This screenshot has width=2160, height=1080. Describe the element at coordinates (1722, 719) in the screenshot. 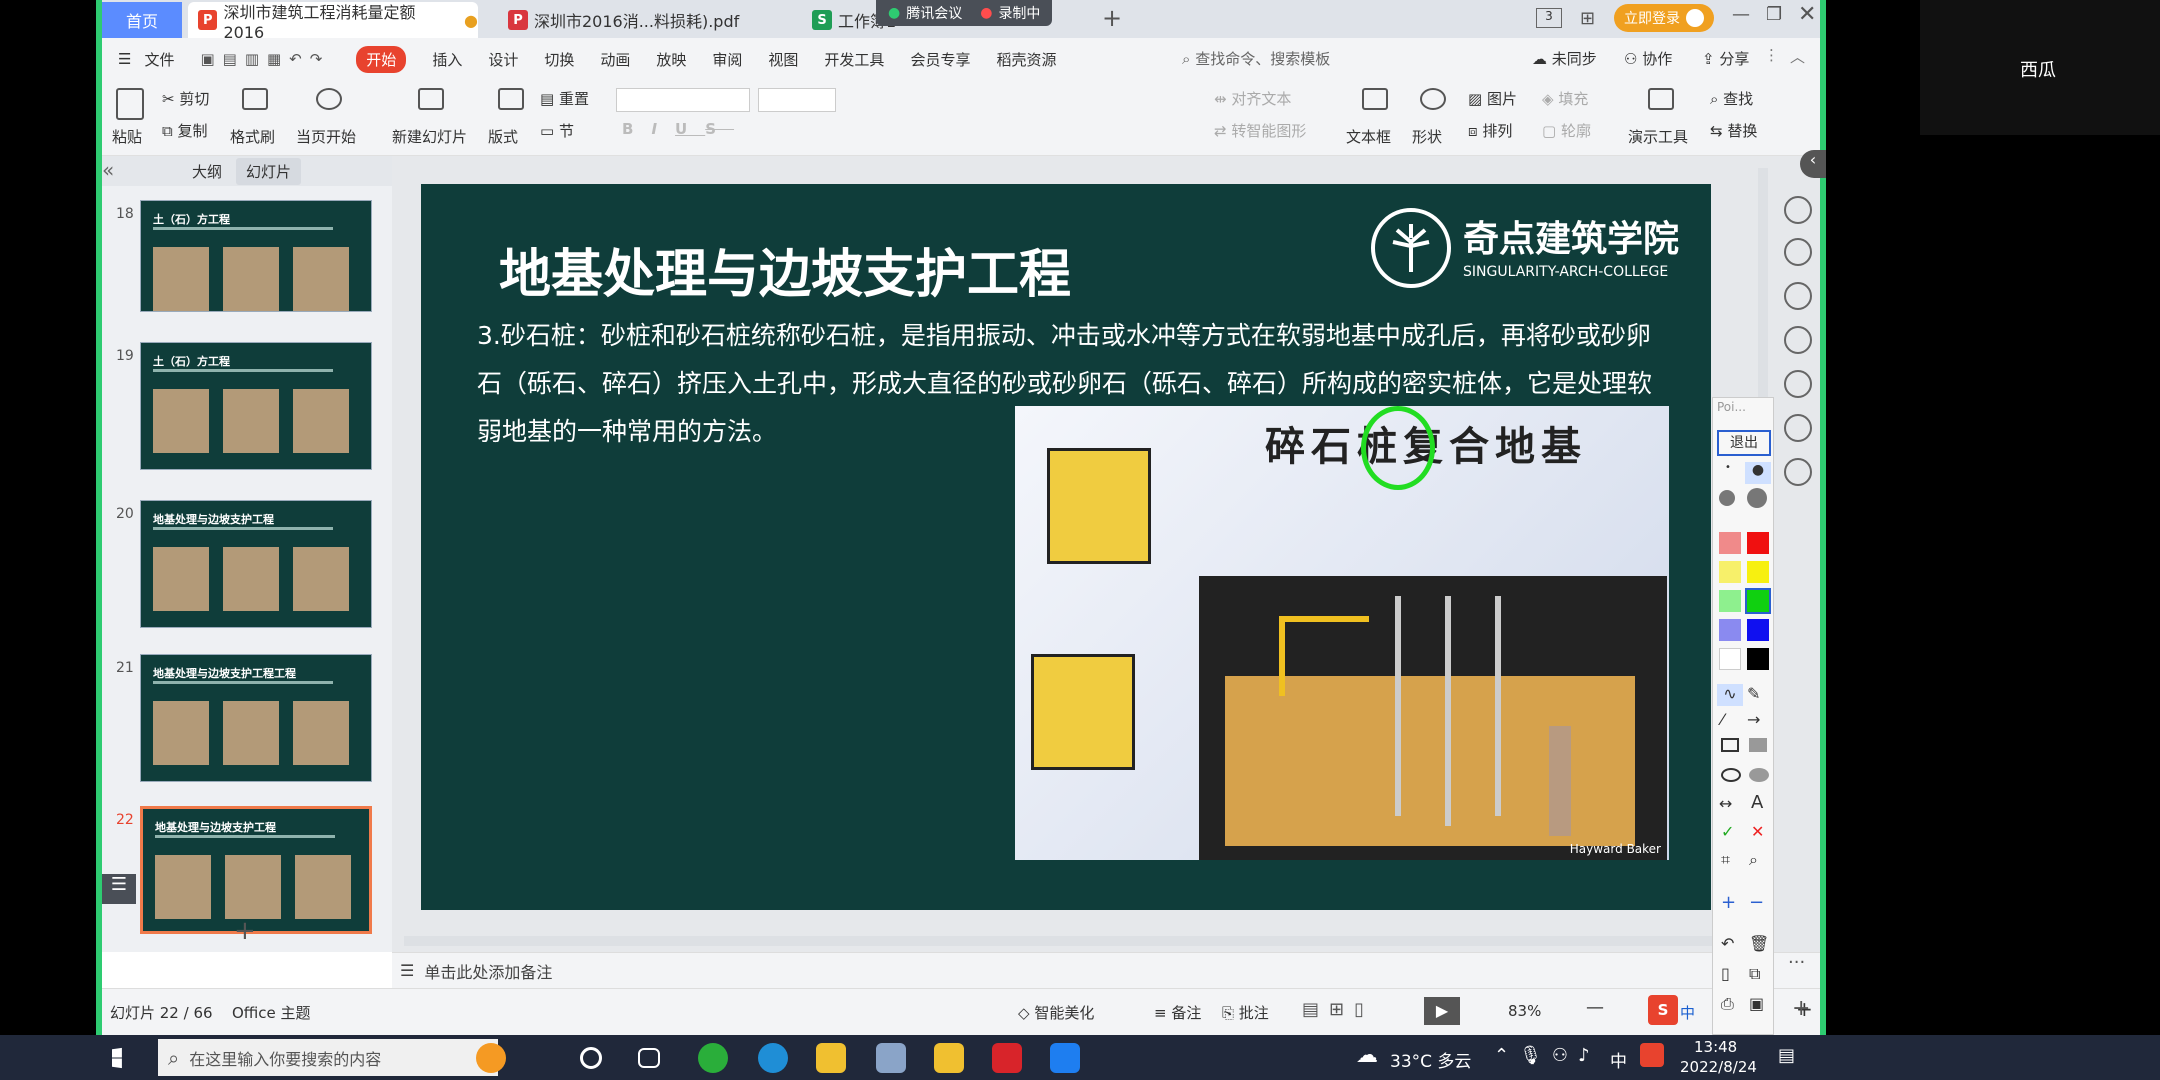

I see `line-tool: ⁄` at that location.